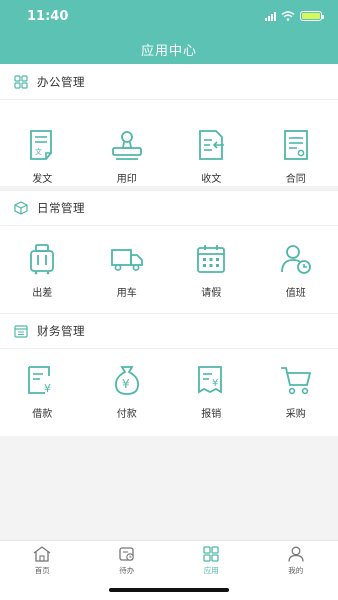 This screenshot has height=600, width=338. Describe the element at coordinates (296, 554) in the screenshot. I see `profile-icon` at that location.